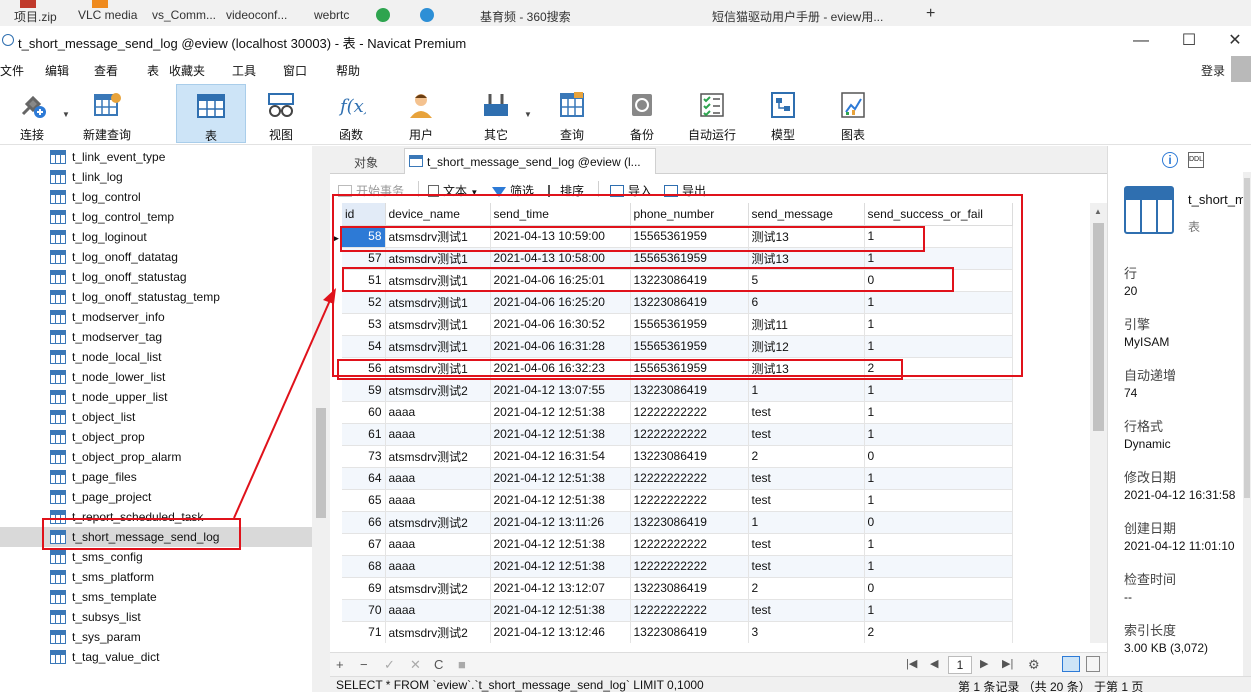  I want to click on function-button: f(x) 函数, so click(351, 113).